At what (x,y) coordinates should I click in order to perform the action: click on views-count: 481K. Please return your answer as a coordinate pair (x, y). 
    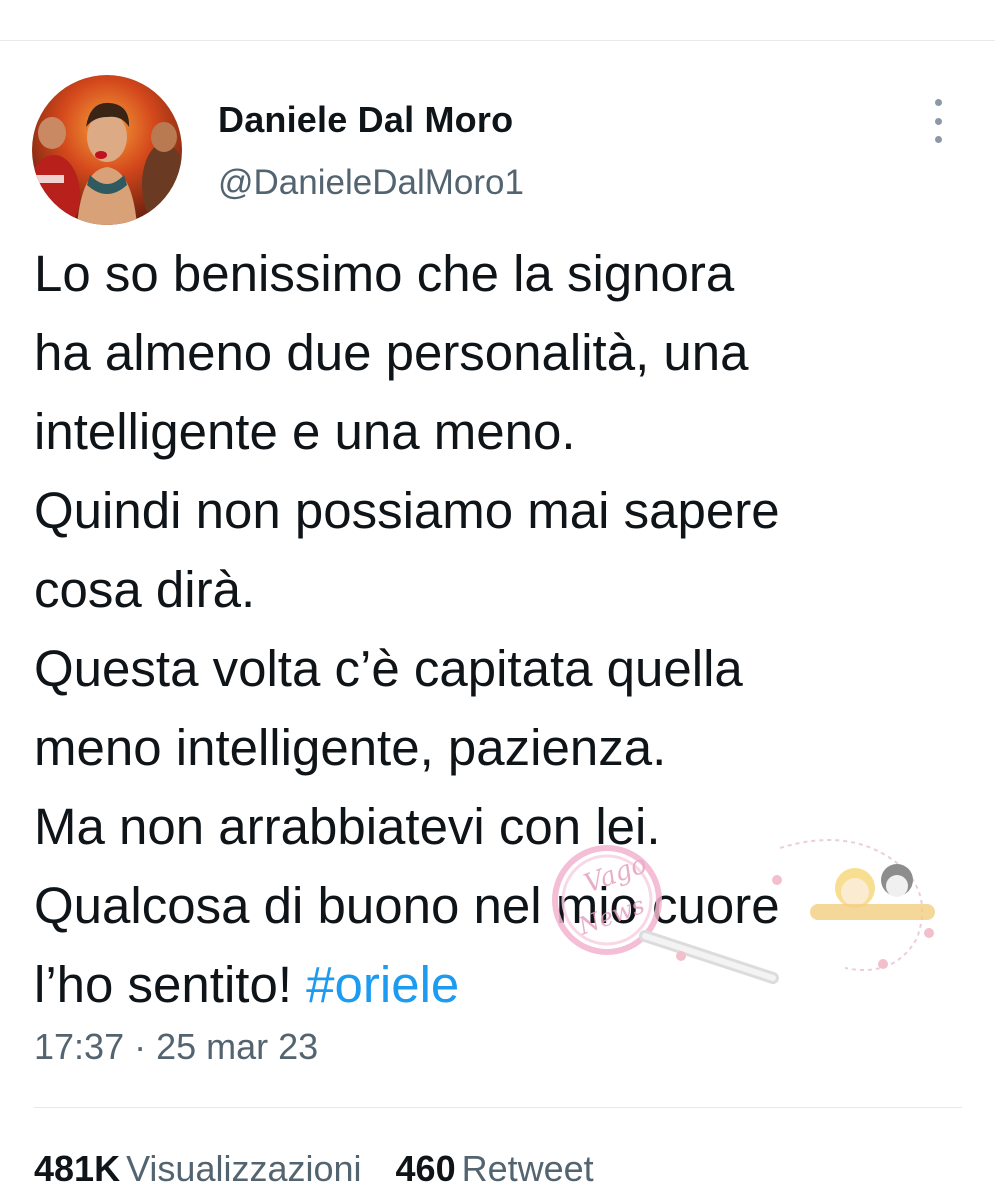
    Looking at the image, I should click on (77, 1168).